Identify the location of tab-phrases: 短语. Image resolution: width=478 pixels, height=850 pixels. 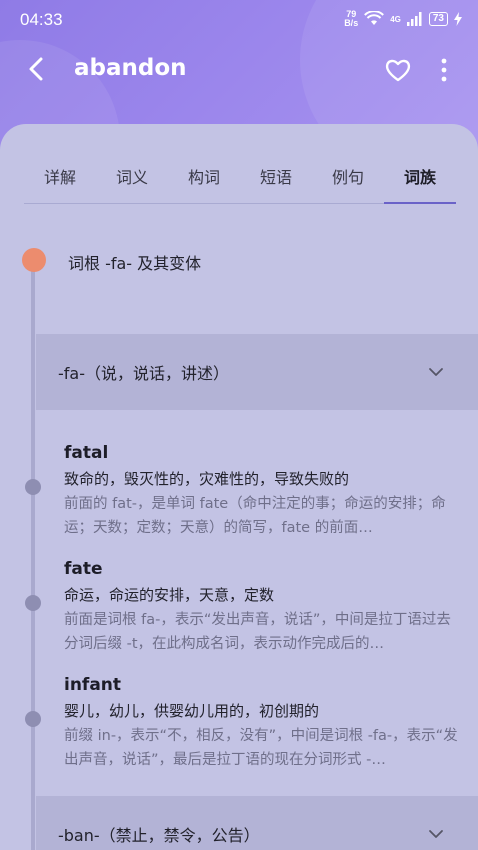
(276, 178).